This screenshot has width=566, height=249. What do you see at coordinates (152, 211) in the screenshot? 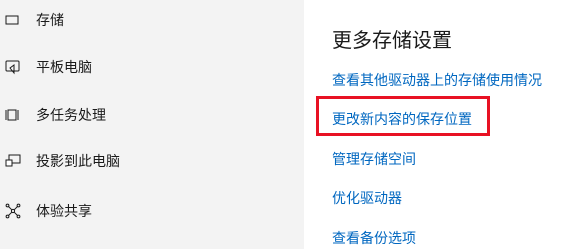
I see `sidebar-item-shared-experiences: 体验共享` at bounding box center [152, 211].